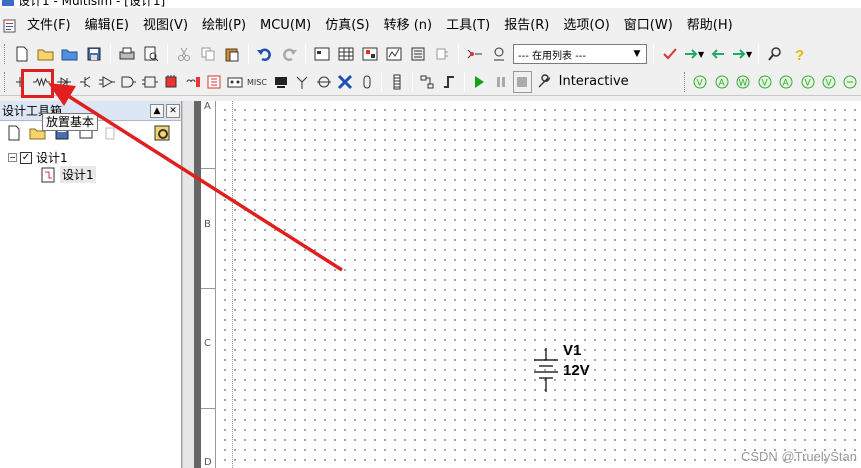 The image size is (861, 468). I want to click on place-misc-icon: MISC, so click(258, 82).